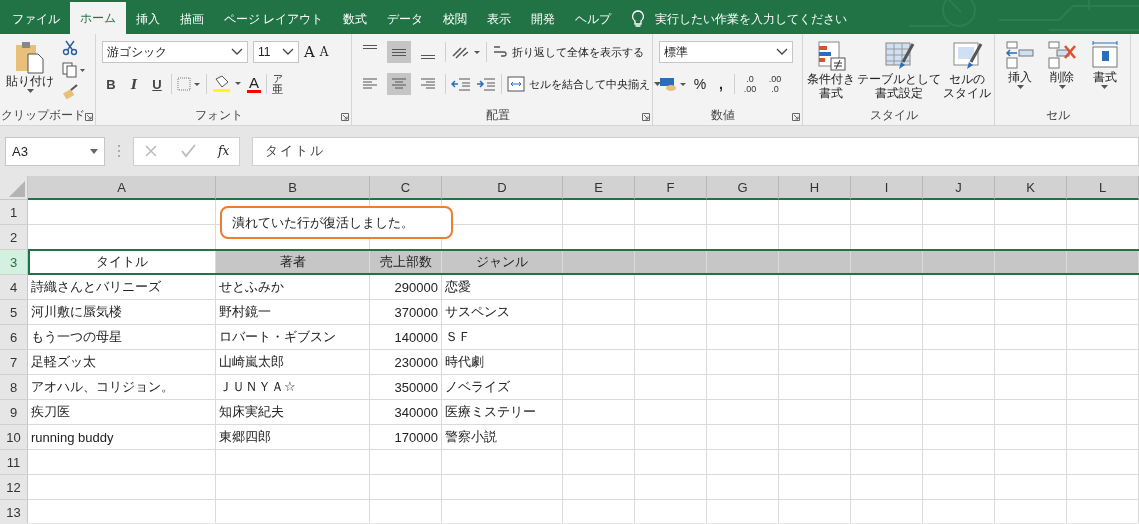 The image size is (1139, 524). Describe the element at coordinates (14, 487) in the screenshot. I see `row-header: 12` at that location.